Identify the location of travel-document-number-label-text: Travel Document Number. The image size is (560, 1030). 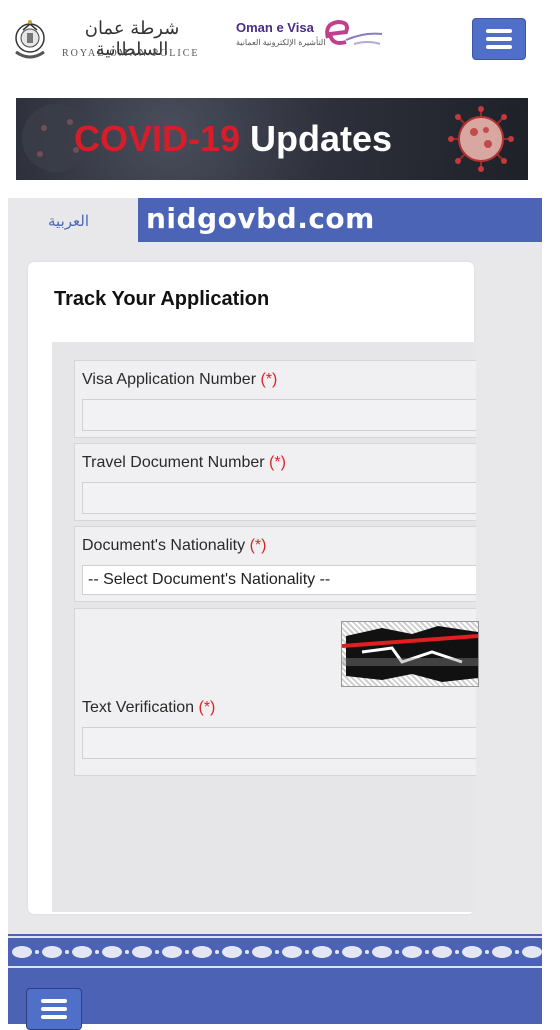
(176, 462).